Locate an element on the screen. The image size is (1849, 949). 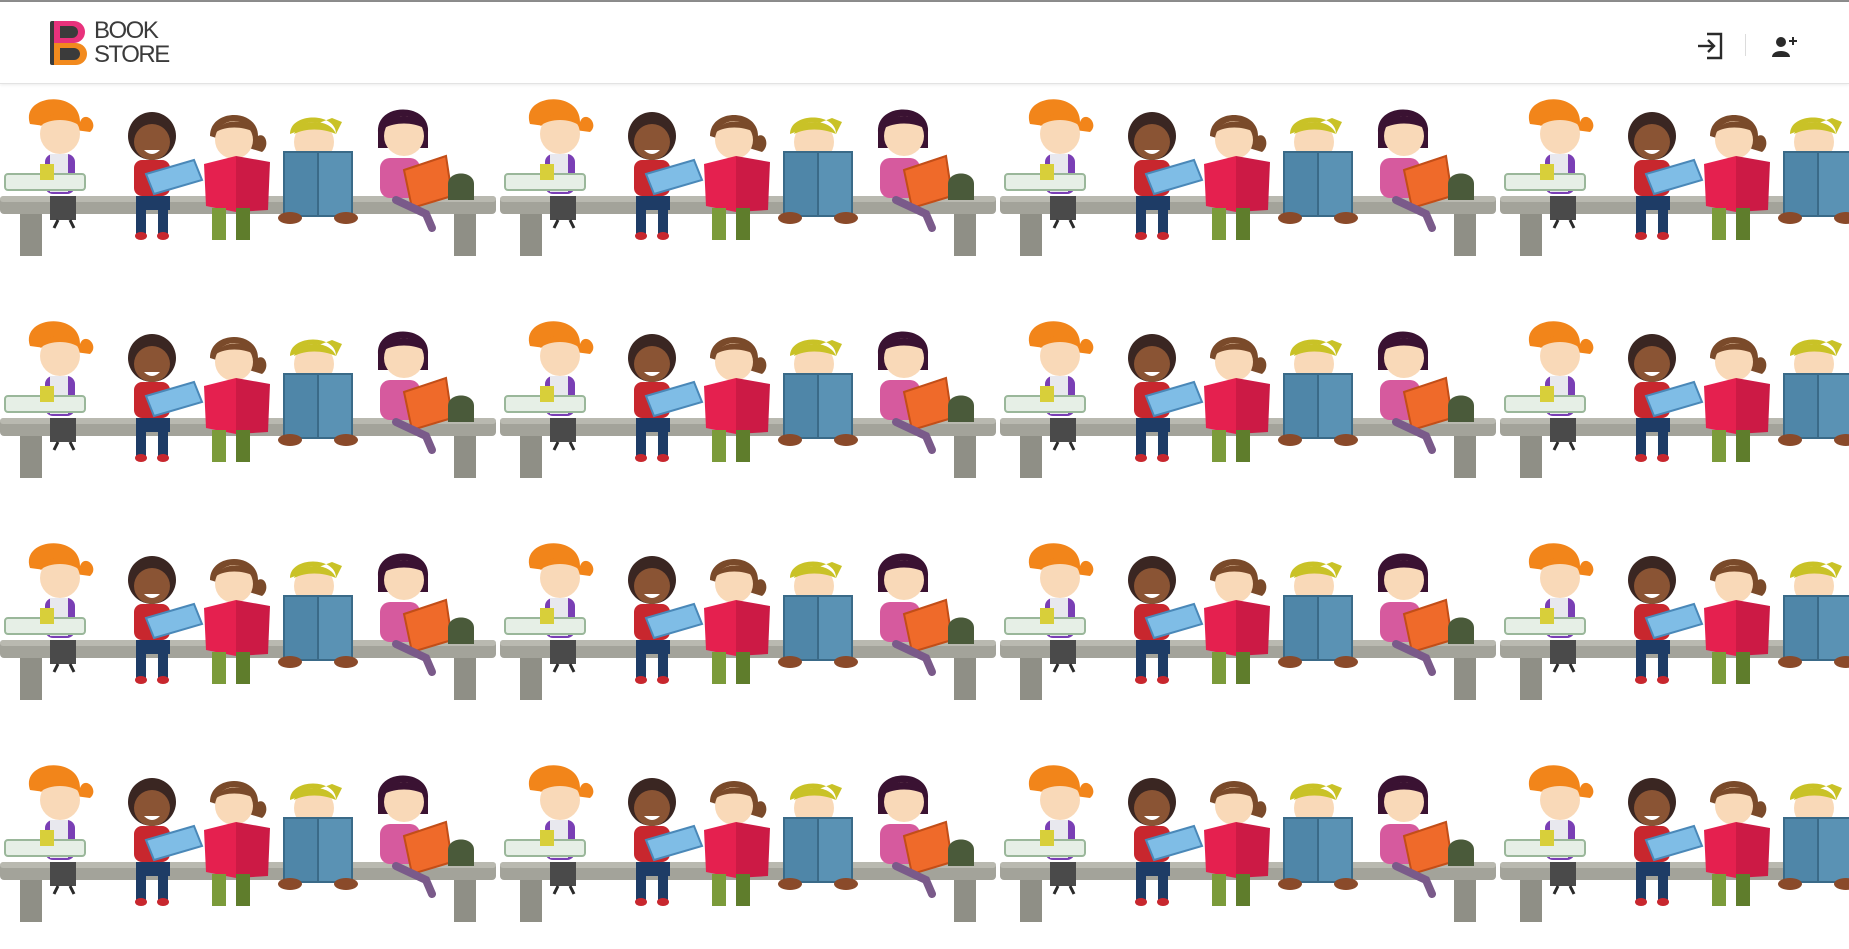
logo-text: BOOK STORE is located at coordinates (132, 42).